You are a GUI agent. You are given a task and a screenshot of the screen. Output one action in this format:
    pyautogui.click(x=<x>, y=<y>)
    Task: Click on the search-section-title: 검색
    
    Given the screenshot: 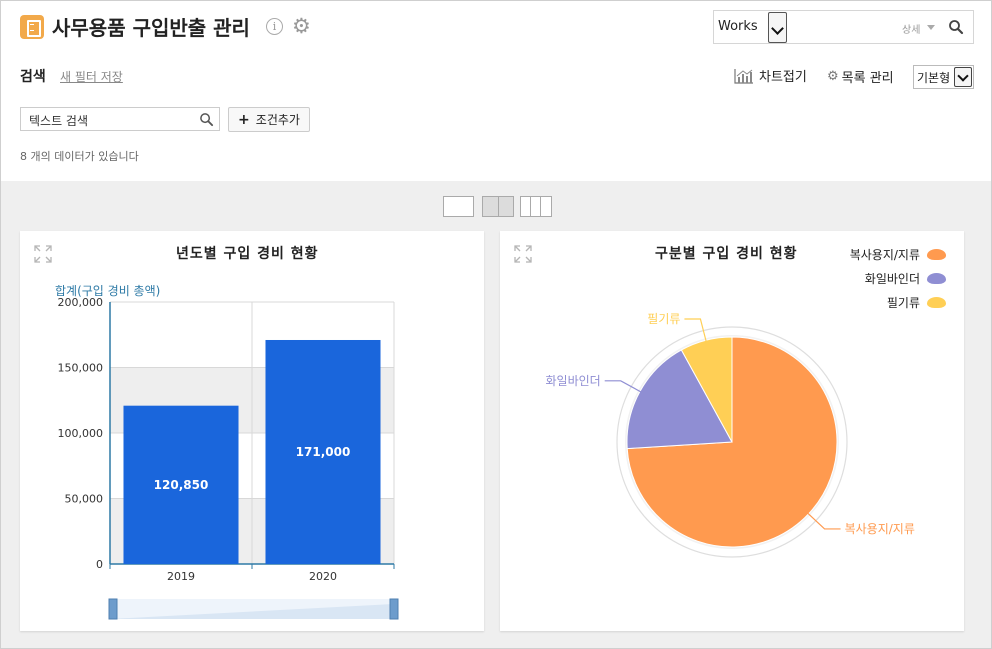 What is the action you would take?
    pyautogui.click(x=33, y=77)
    